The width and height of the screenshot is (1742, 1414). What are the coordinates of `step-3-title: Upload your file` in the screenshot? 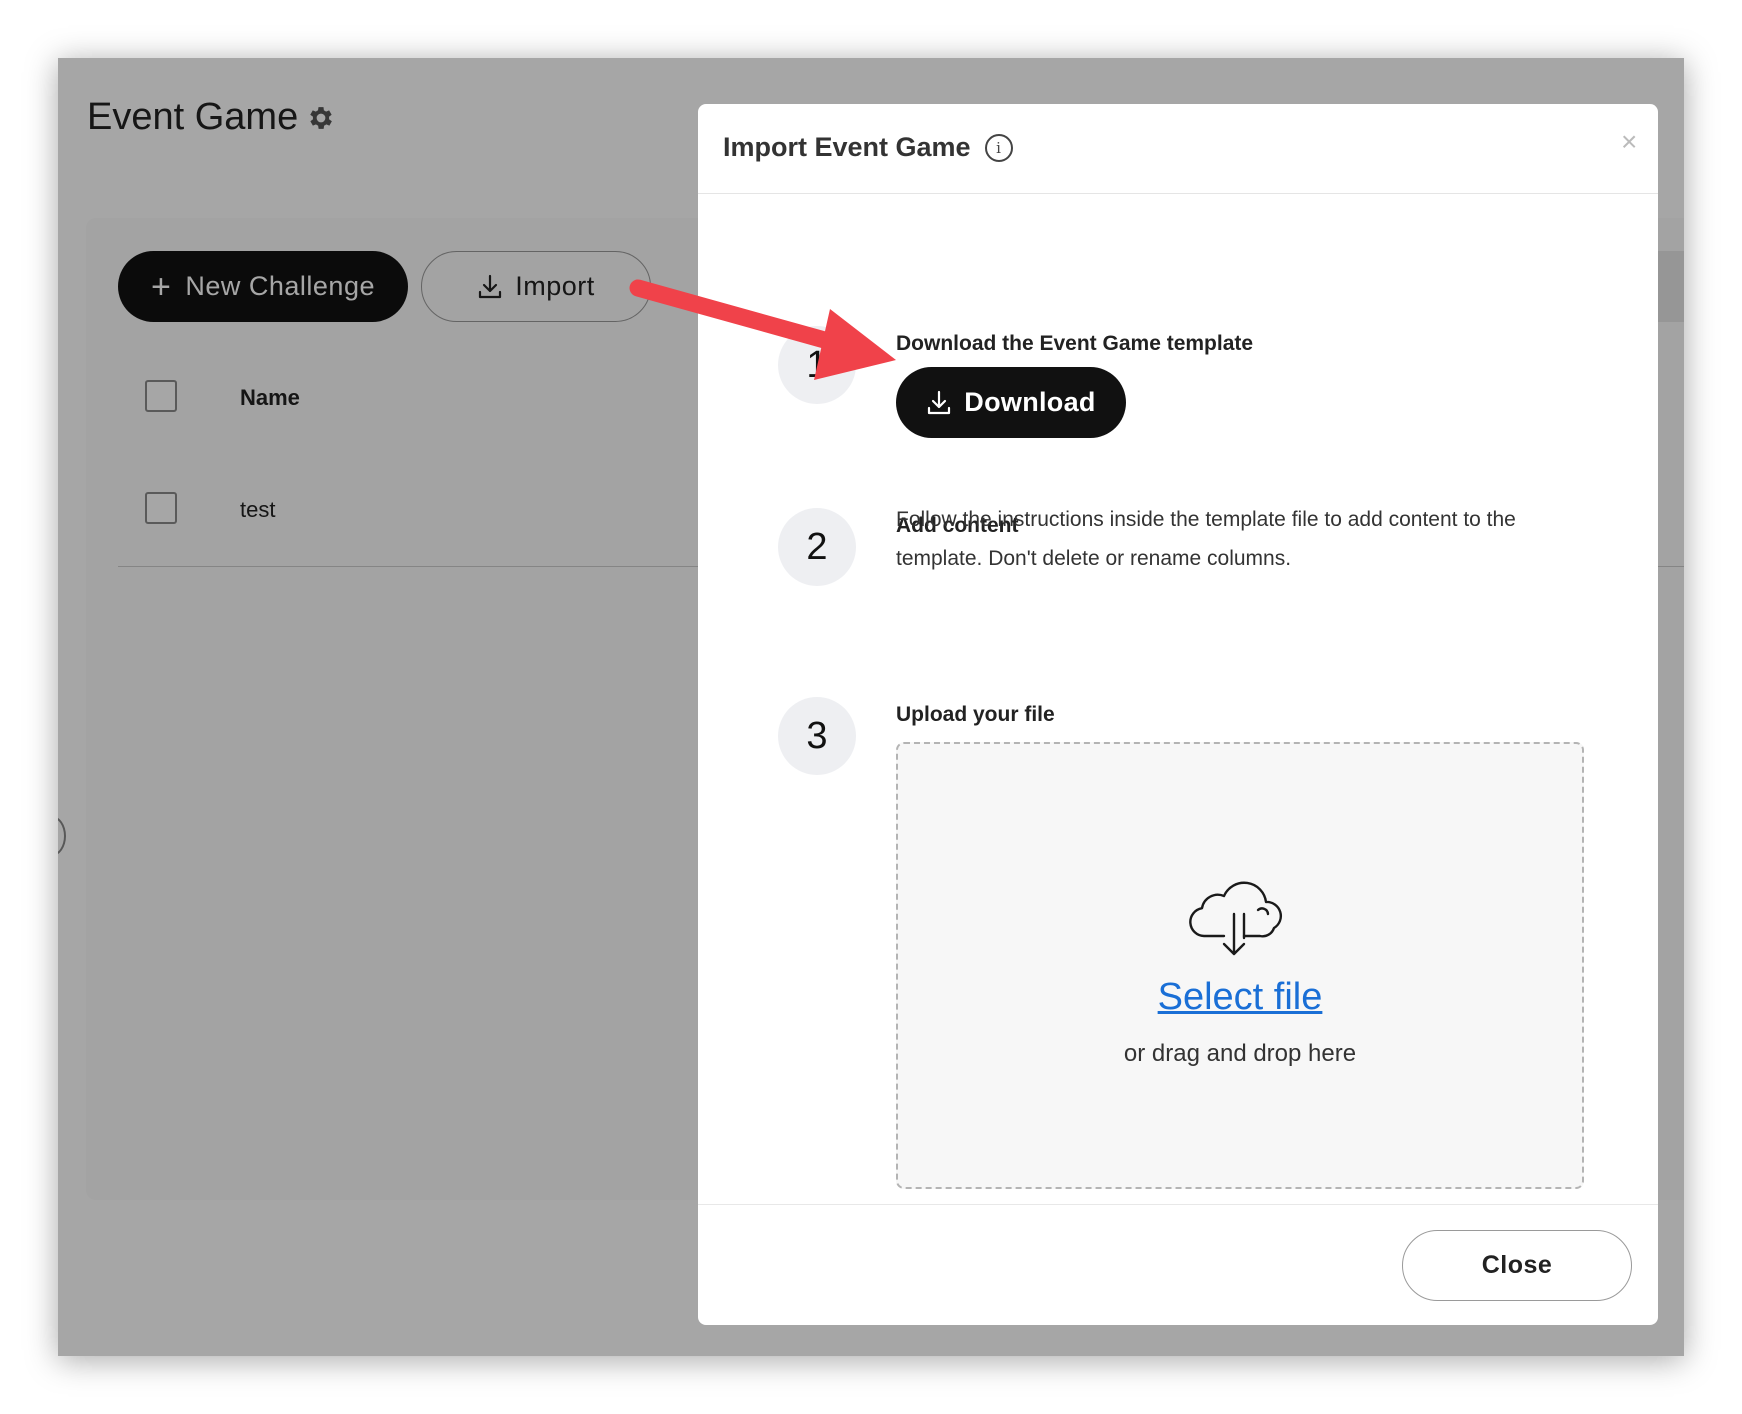 It's located at (975, 714).